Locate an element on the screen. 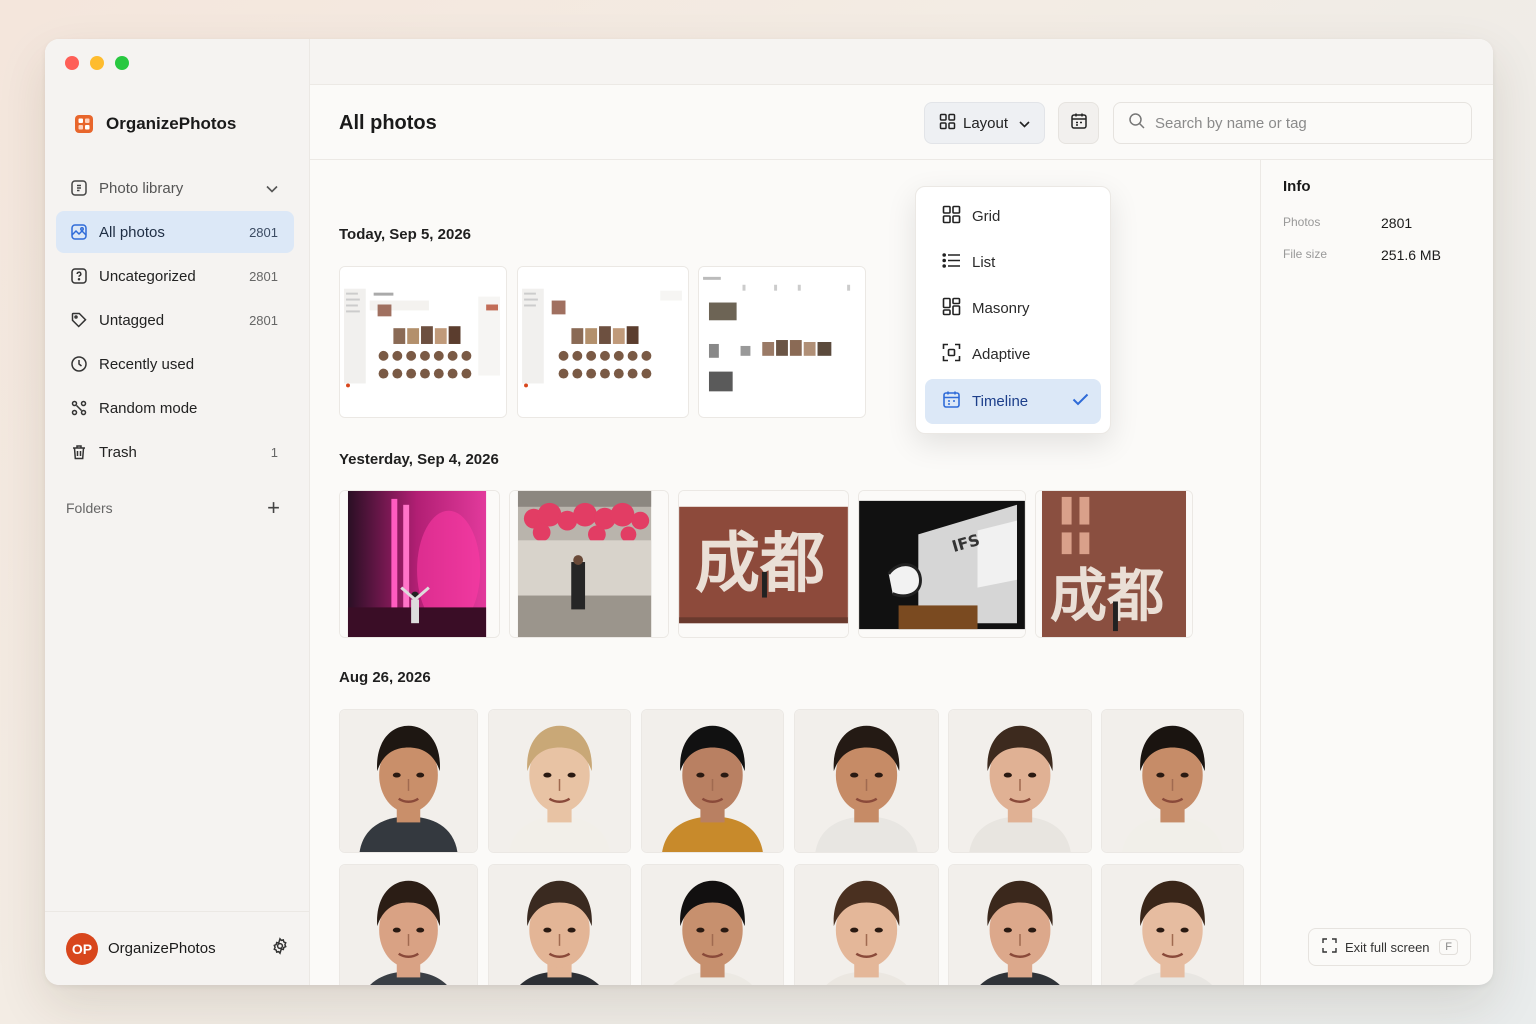  search-icon is located at coordinates (1137, 123).